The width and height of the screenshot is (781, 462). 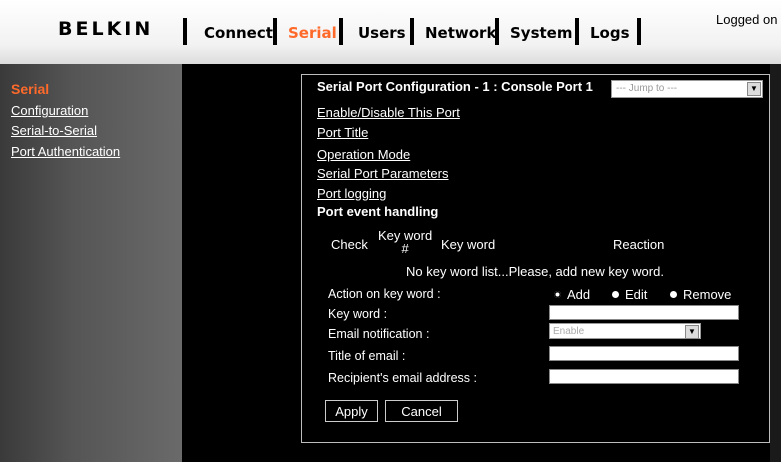 I want to click on cancel-button: Cancel, so click(x=421, y=411).